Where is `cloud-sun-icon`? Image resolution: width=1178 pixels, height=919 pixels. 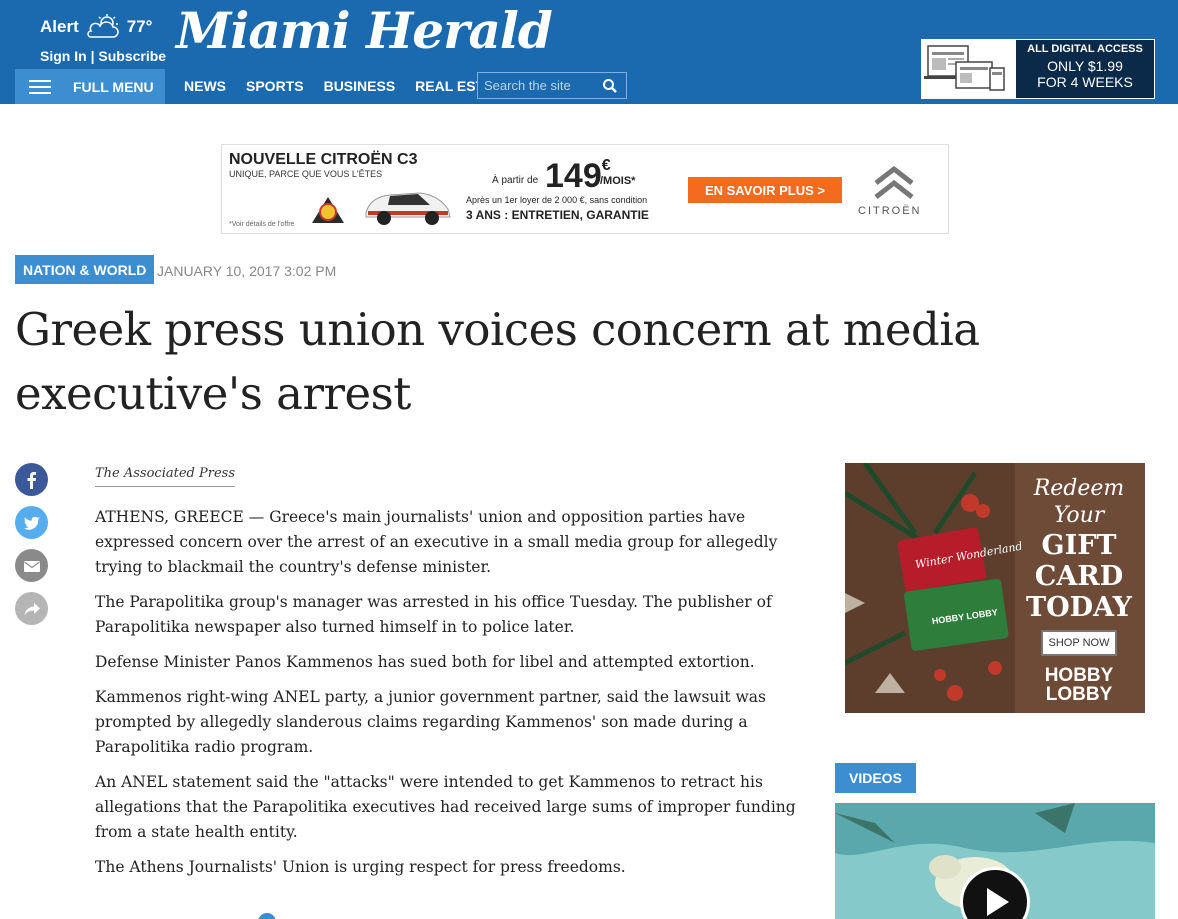
cloud-sun-icon is located at coordinates (103, 26).